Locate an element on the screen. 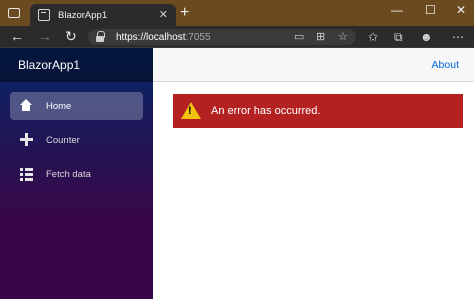 Image resolution: width=474 pixels, height=299 pixels. favicon-icon is located at coordinates (44, 15).